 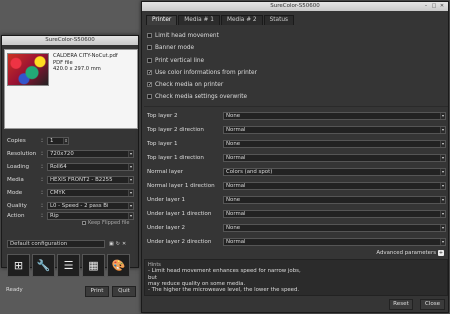 What do you see at coordinates (28, 69) in the screenshot?
I see `file-thumbnail` at bounding box center [28, 69].